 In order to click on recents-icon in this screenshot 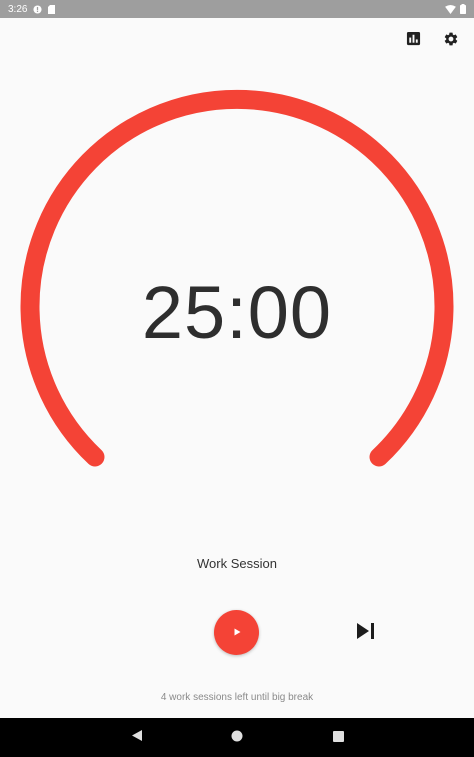, I will do `click(338, 738)`.